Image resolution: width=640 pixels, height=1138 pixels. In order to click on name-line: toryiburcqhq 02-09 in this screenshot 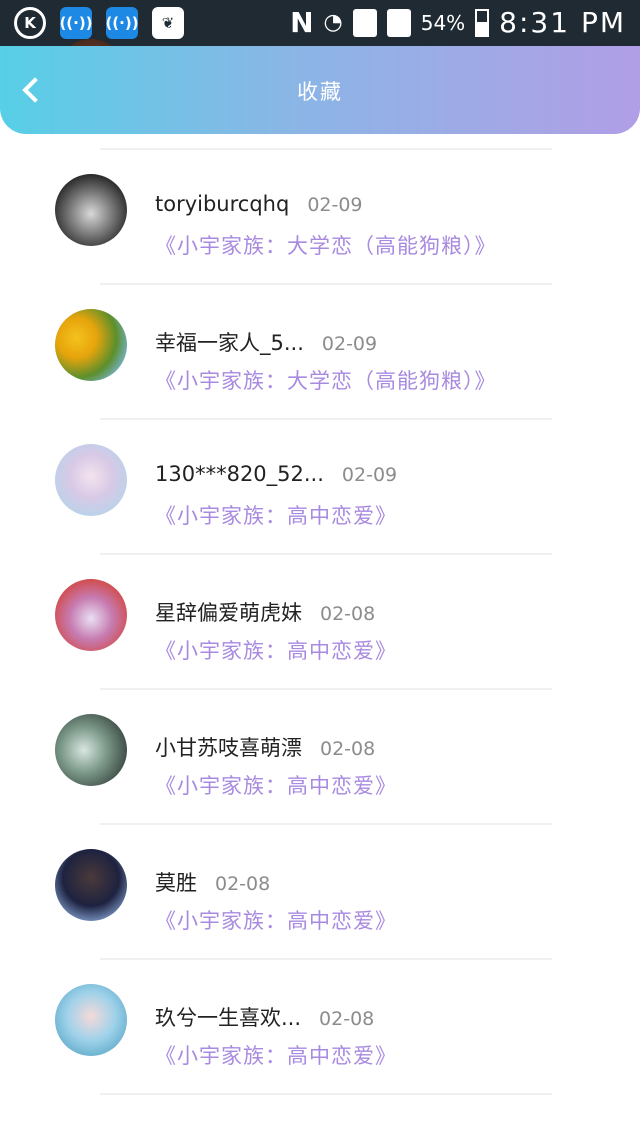, I will do `click(259, 204)`.